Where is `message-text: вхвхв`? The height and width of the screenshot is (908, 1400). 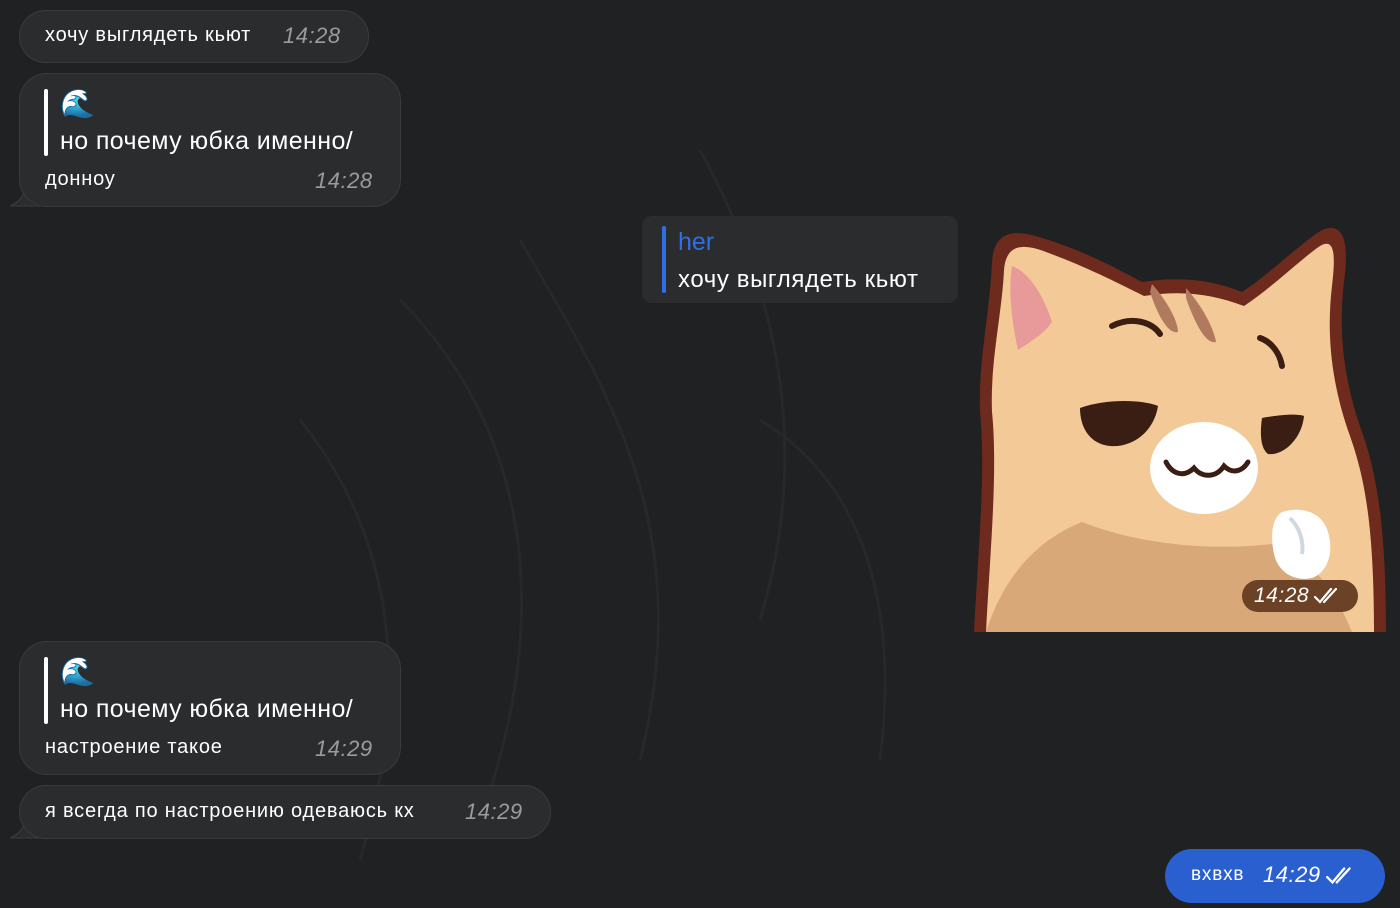
message-text: вхвхв is located at coordinates (1218, 874).